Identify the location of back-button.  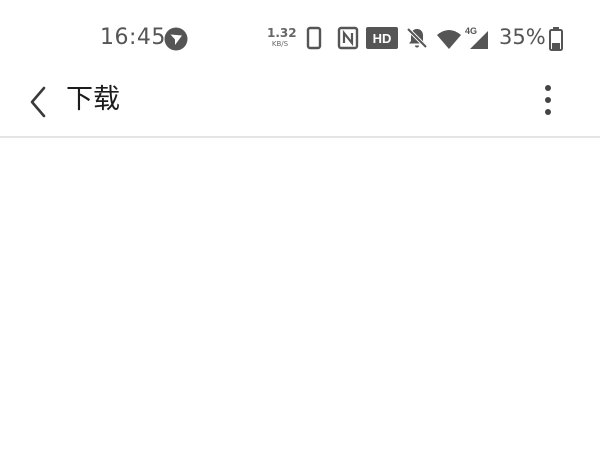
(39, 102).